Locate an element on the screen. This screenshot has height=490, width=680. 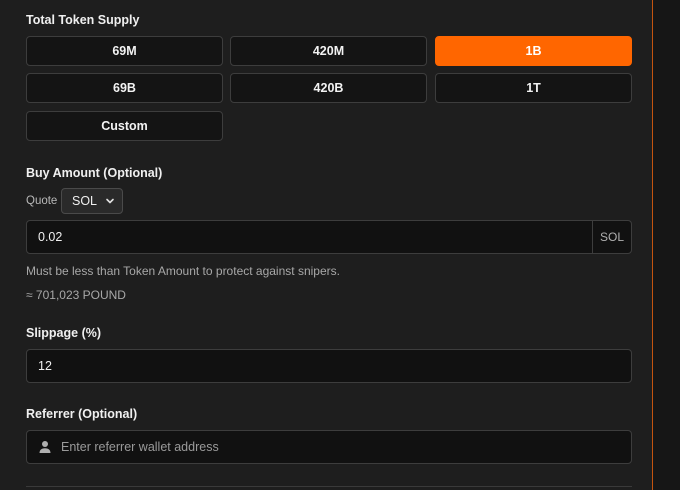
section-divider is located at coordinates (329, 486).